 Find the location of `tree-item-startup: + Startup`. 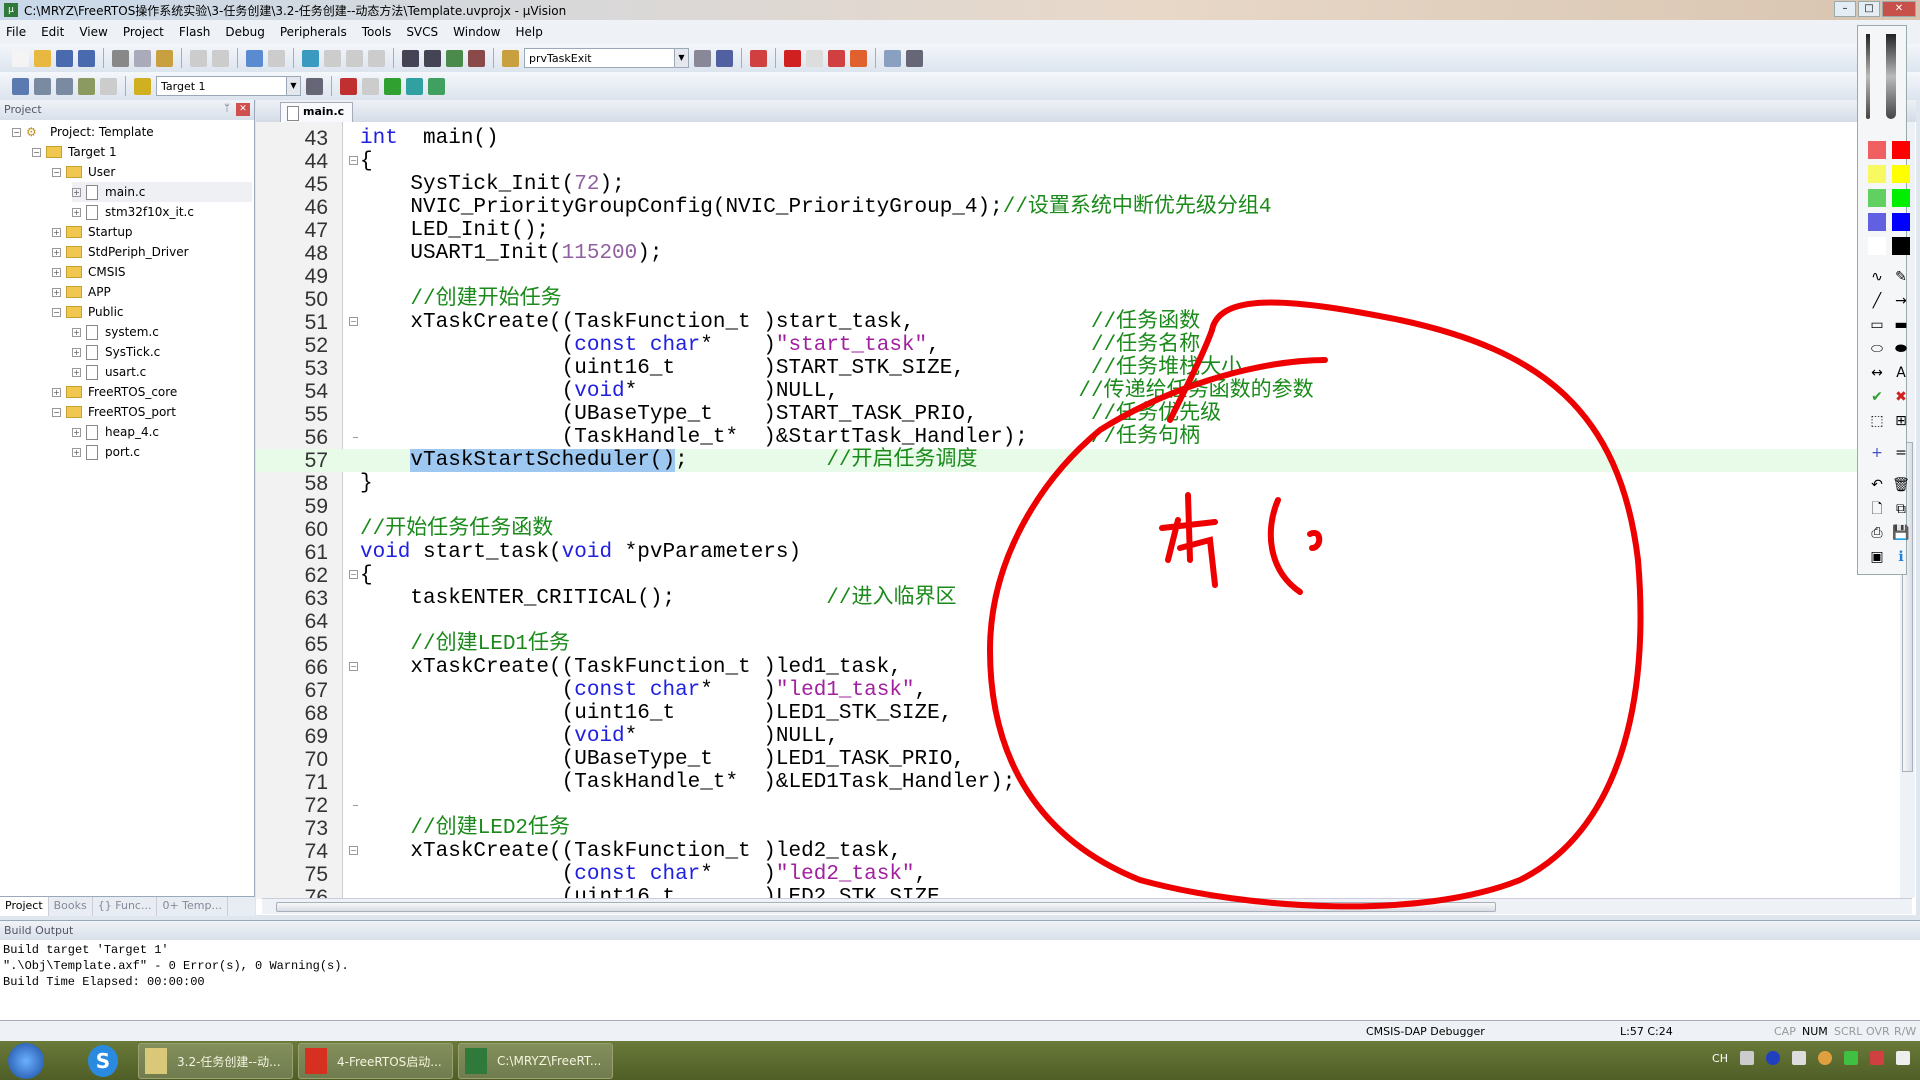

tree-item-startup: + Startup is located at coordinates (92, 232).